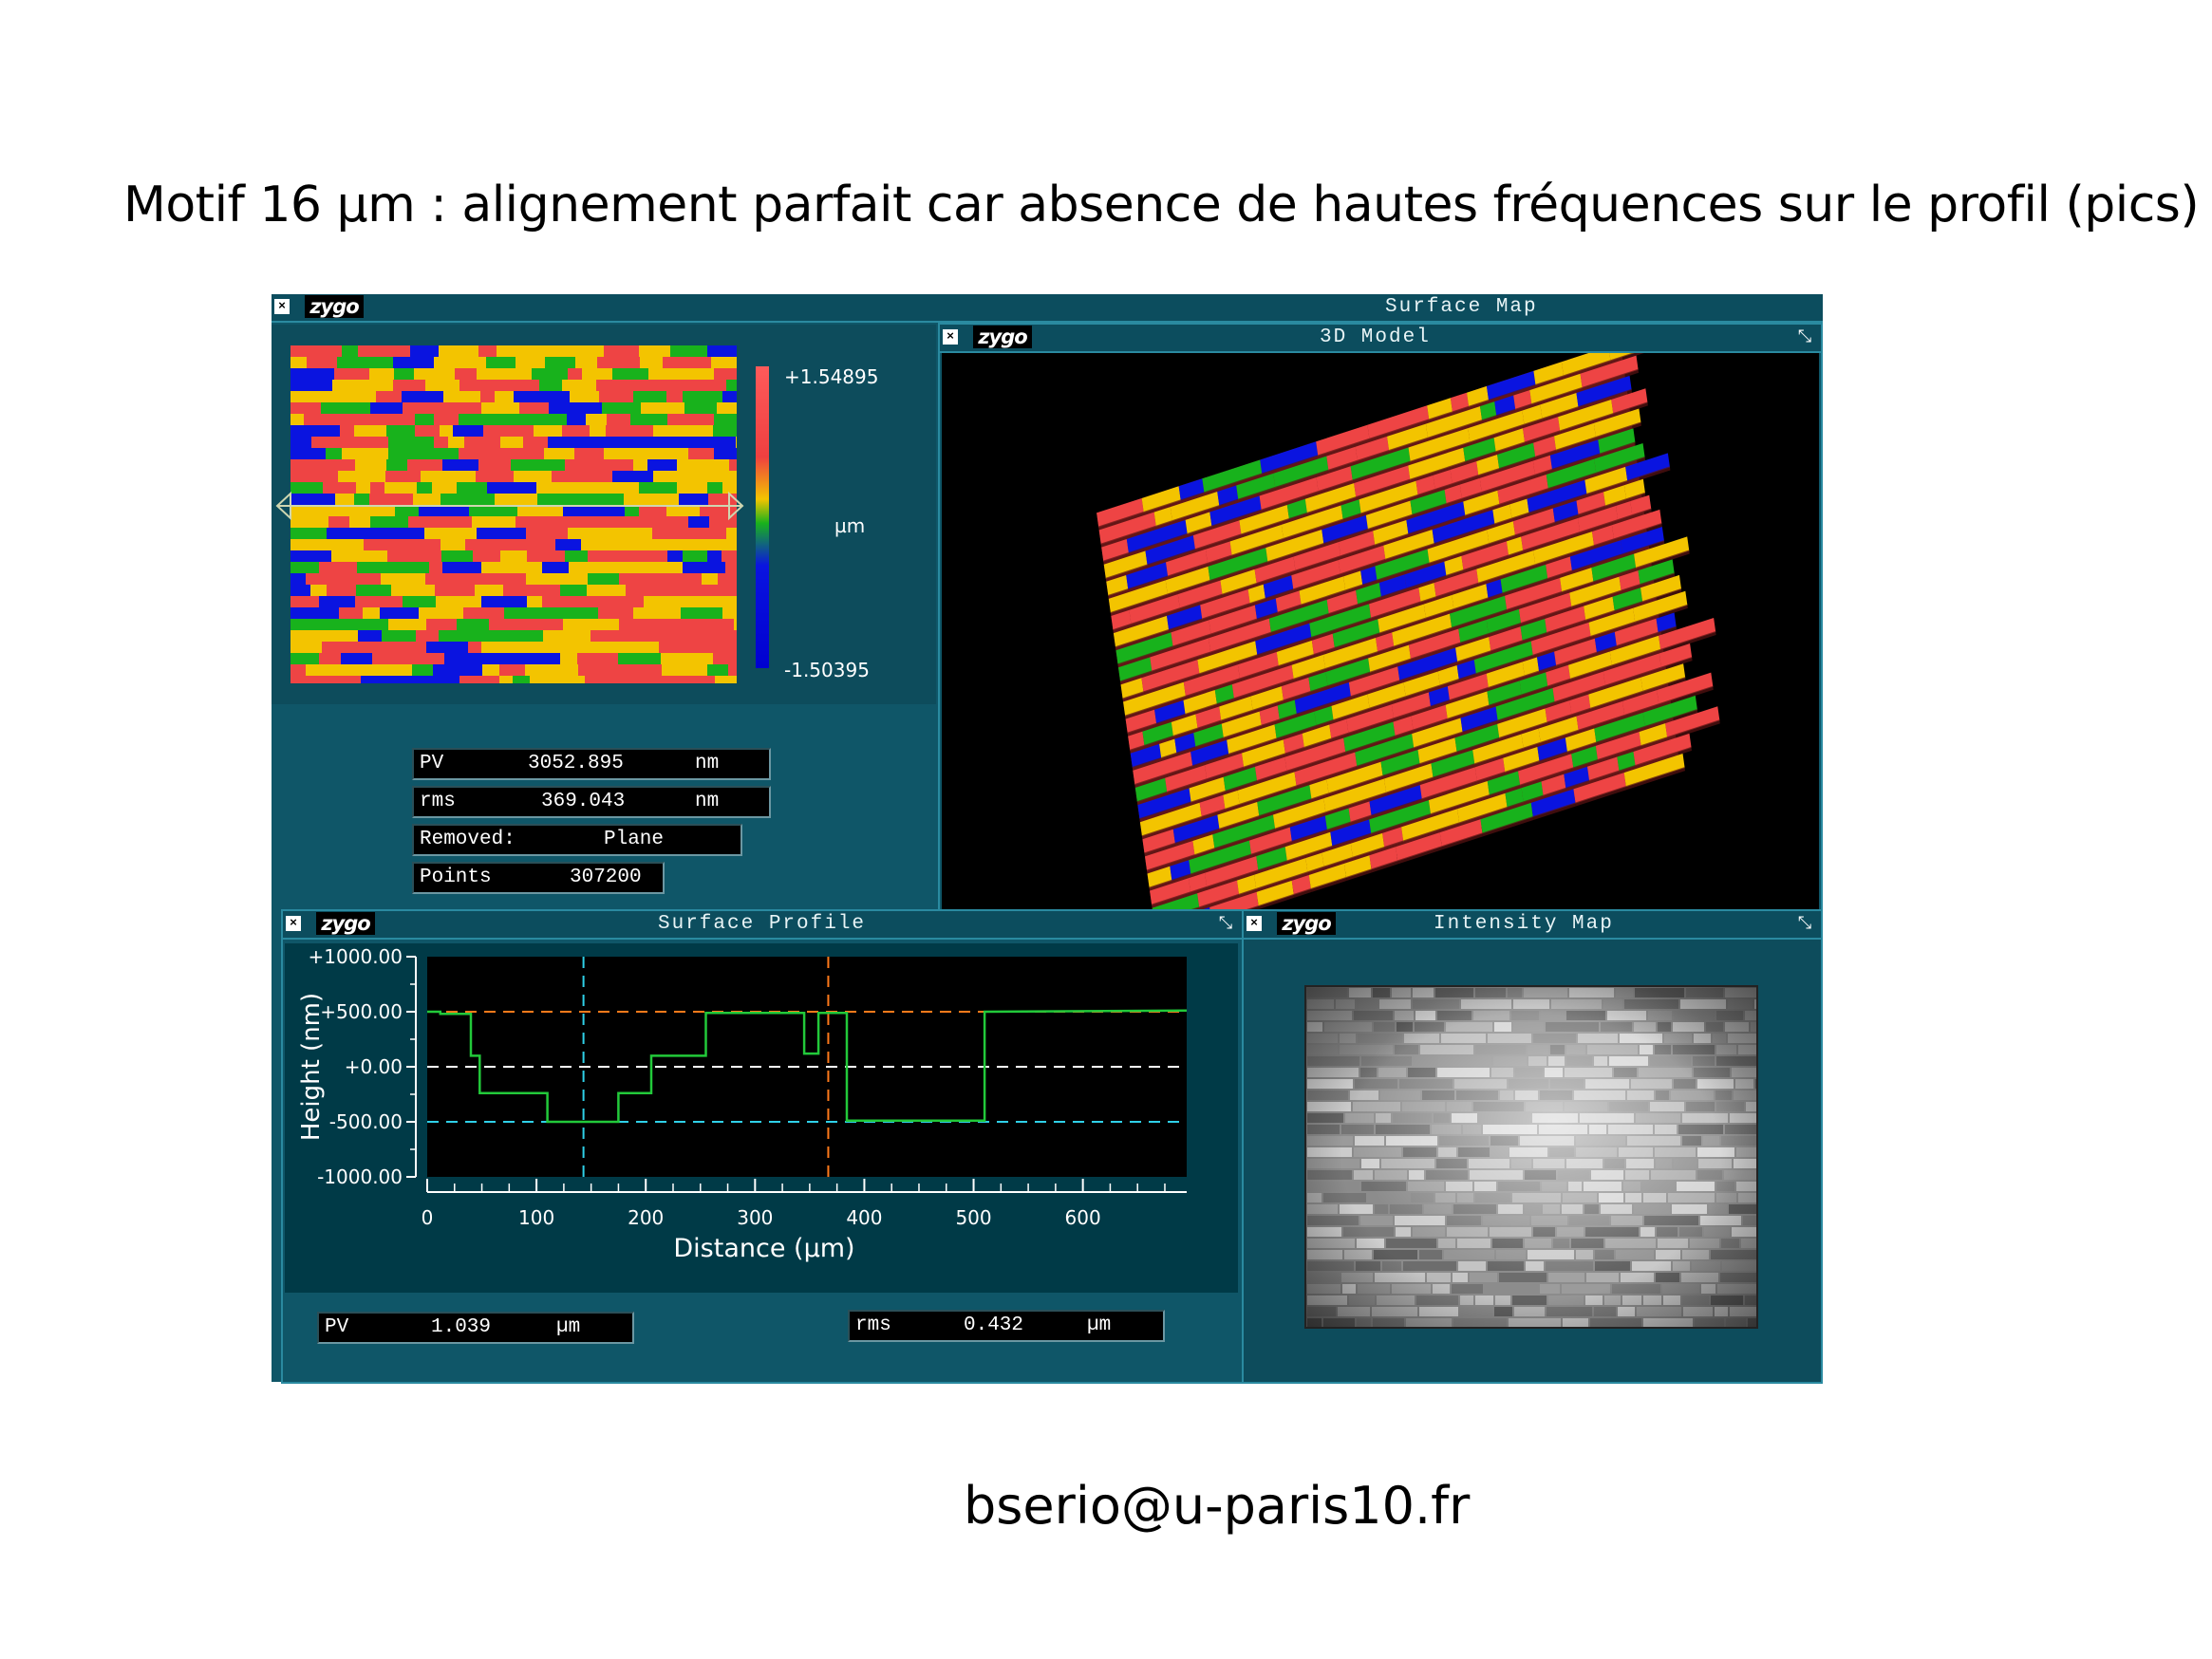  Describe the element at coordinates (374, 1066) in the screenshot. I see `y-tick-label: +0.00` at that location.